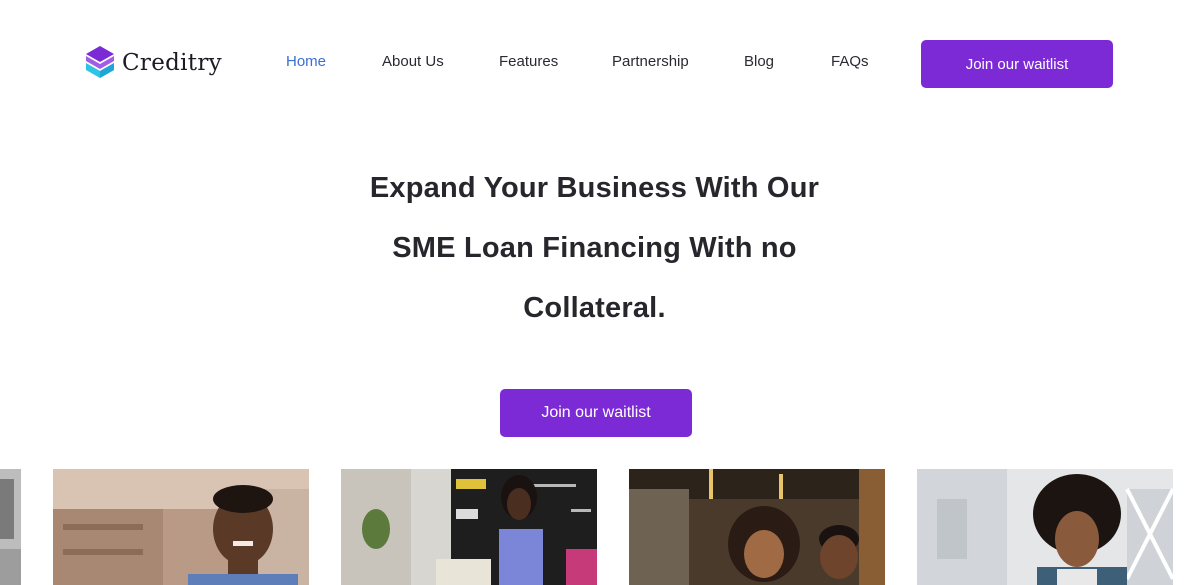  Describe the element at coordinates (650, 61) in the screenshot. I see `nav-item-partnership: Partnership` at that location.